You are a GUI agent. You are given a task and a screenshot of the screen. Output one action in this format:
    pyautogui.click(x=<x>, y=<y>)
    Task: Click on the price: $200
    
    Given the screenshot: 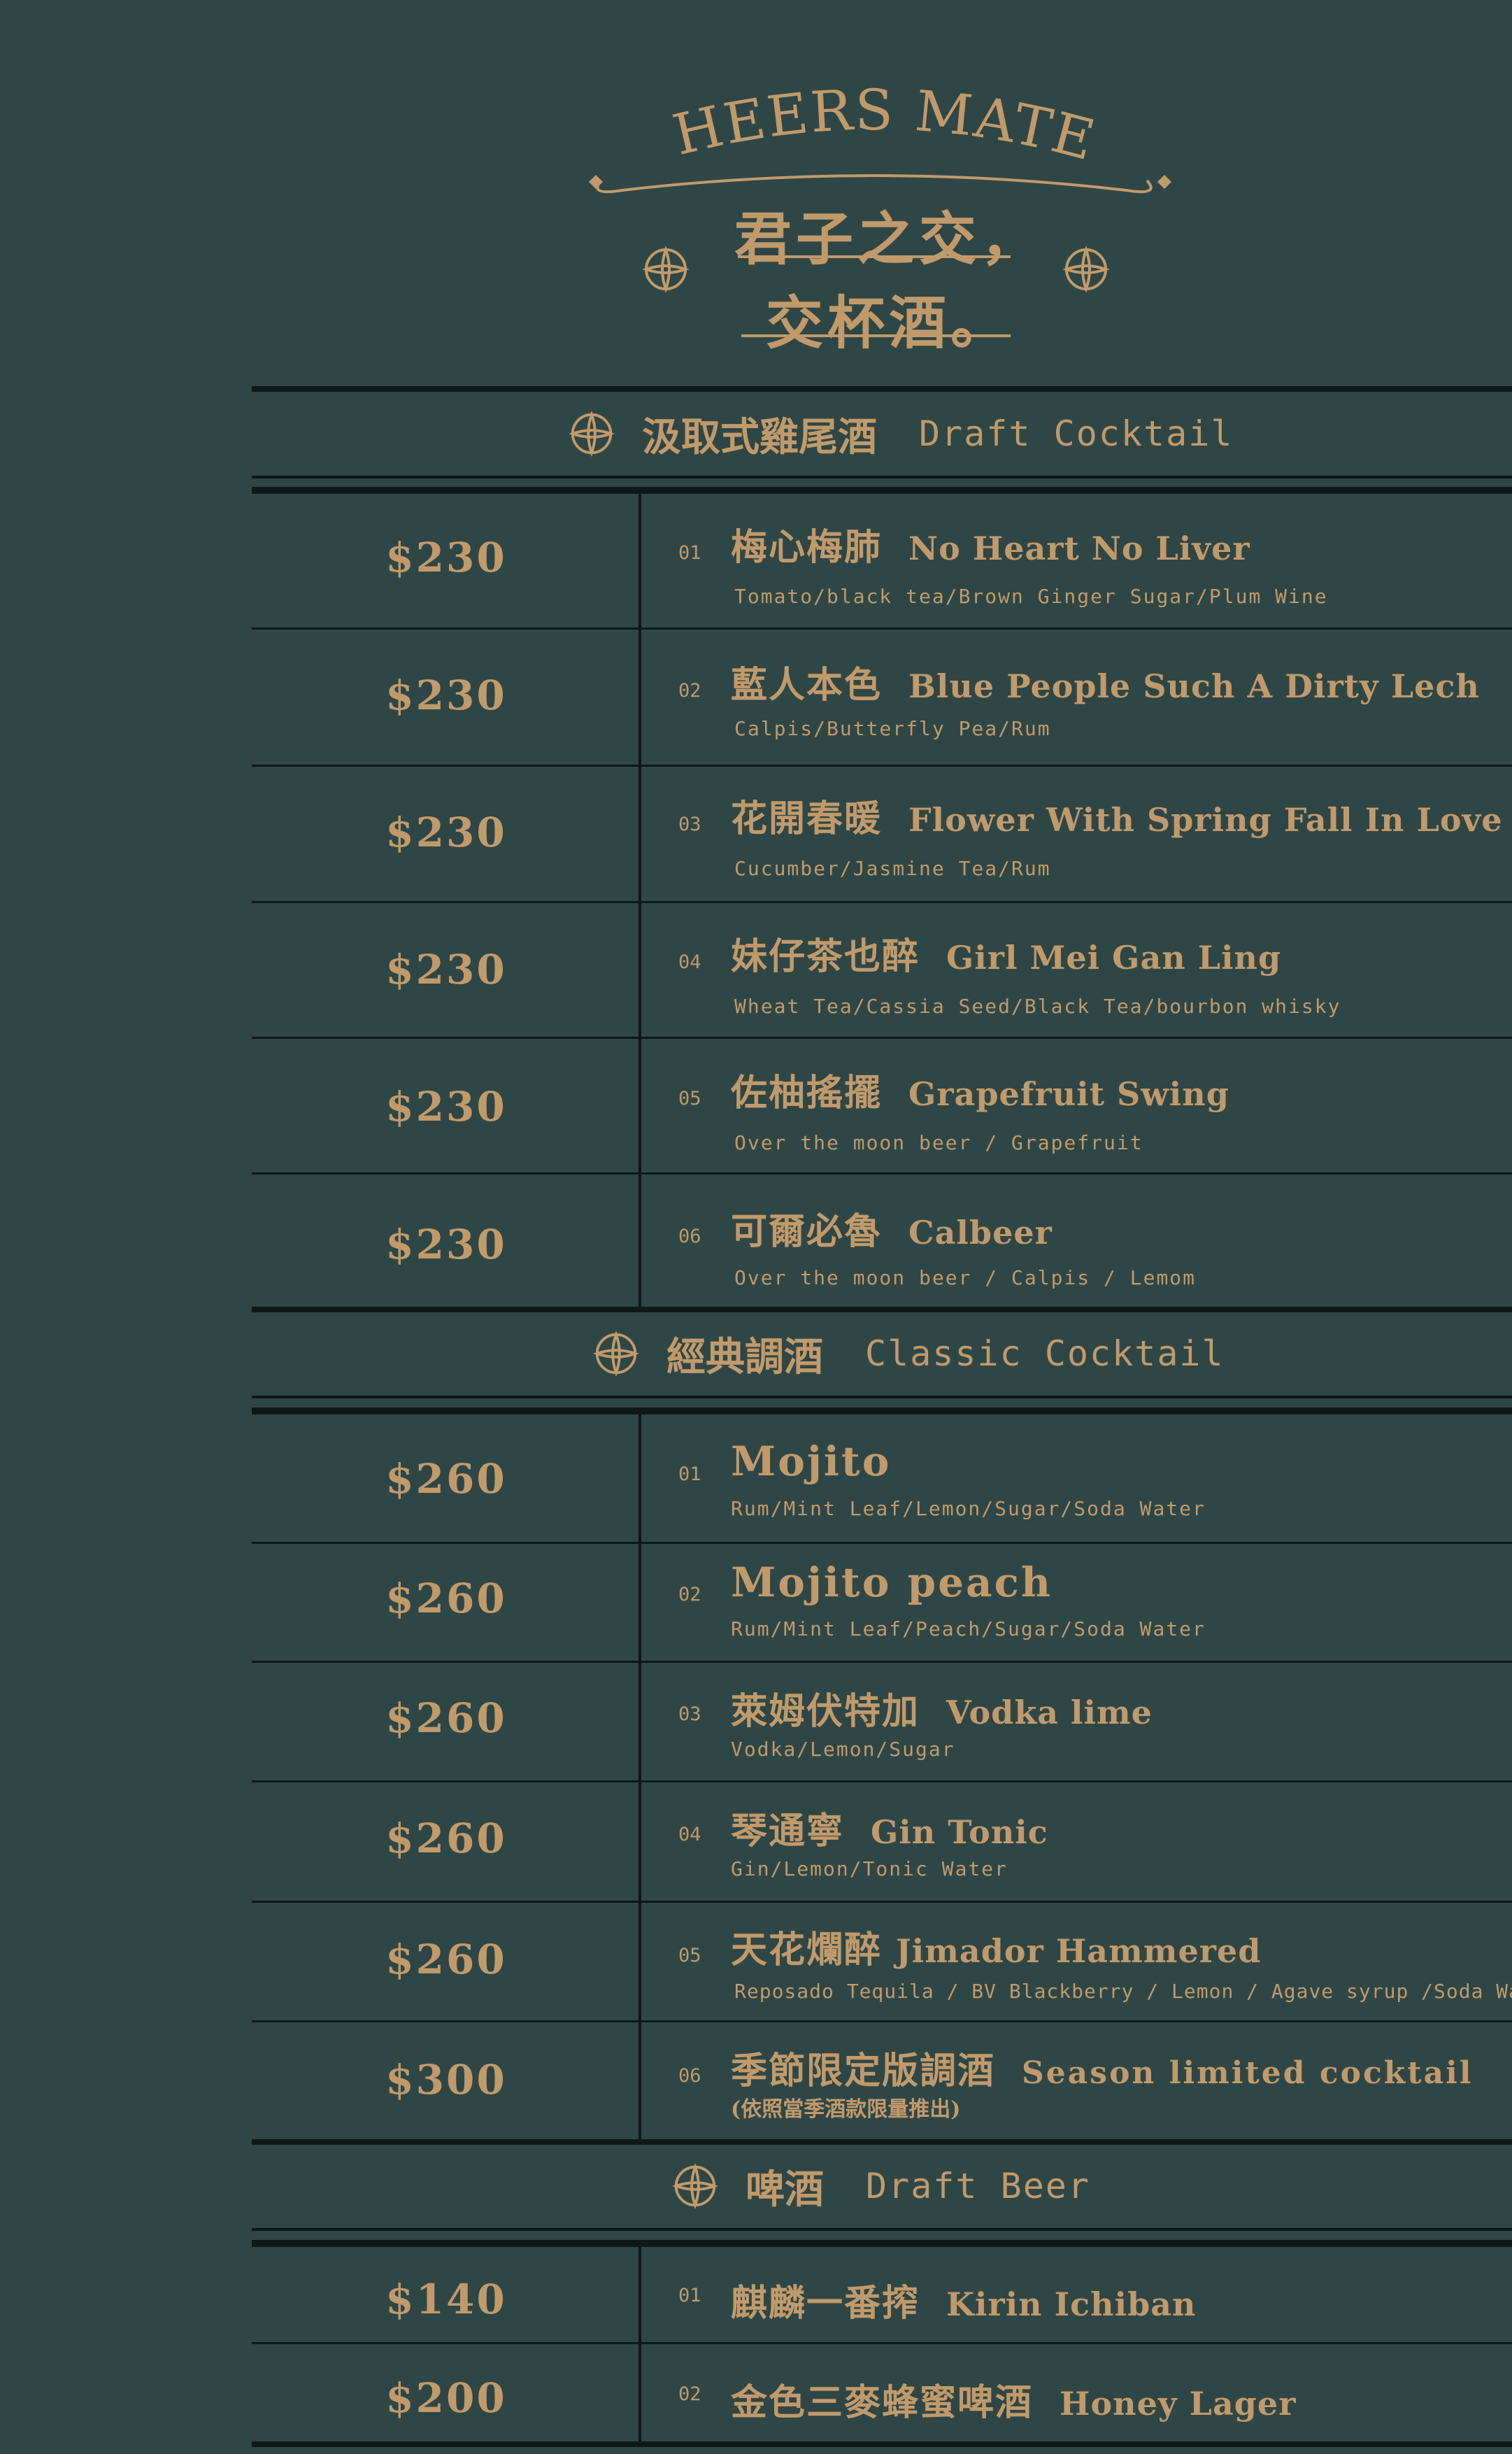 What is the action you would take?
    pyautogui.click(x=446, y=2398)
    